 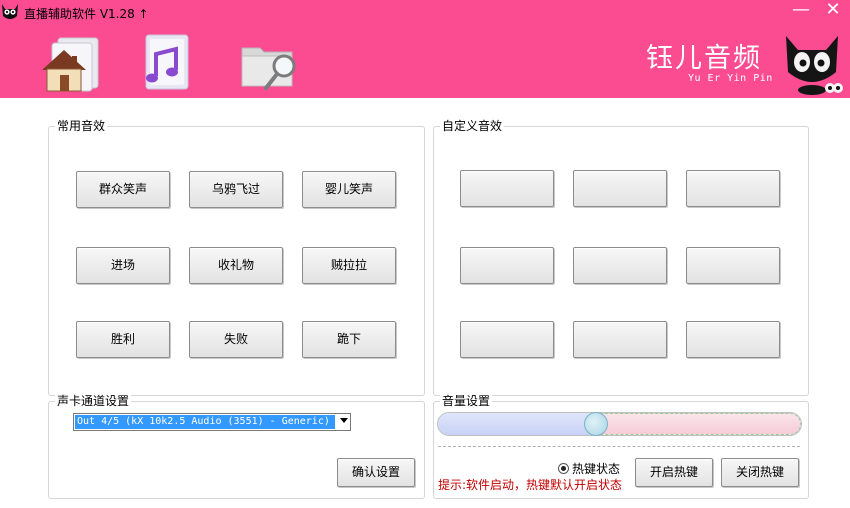 I want to click on disable-hotkey-button: 关闭热键, so click(x=760, y=472).